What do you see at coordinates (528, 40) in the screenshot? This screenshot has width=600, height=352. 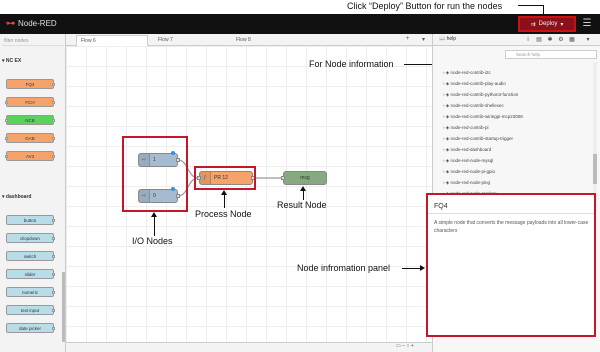 I see `info-icon: i` at bounding box center [528, 40].